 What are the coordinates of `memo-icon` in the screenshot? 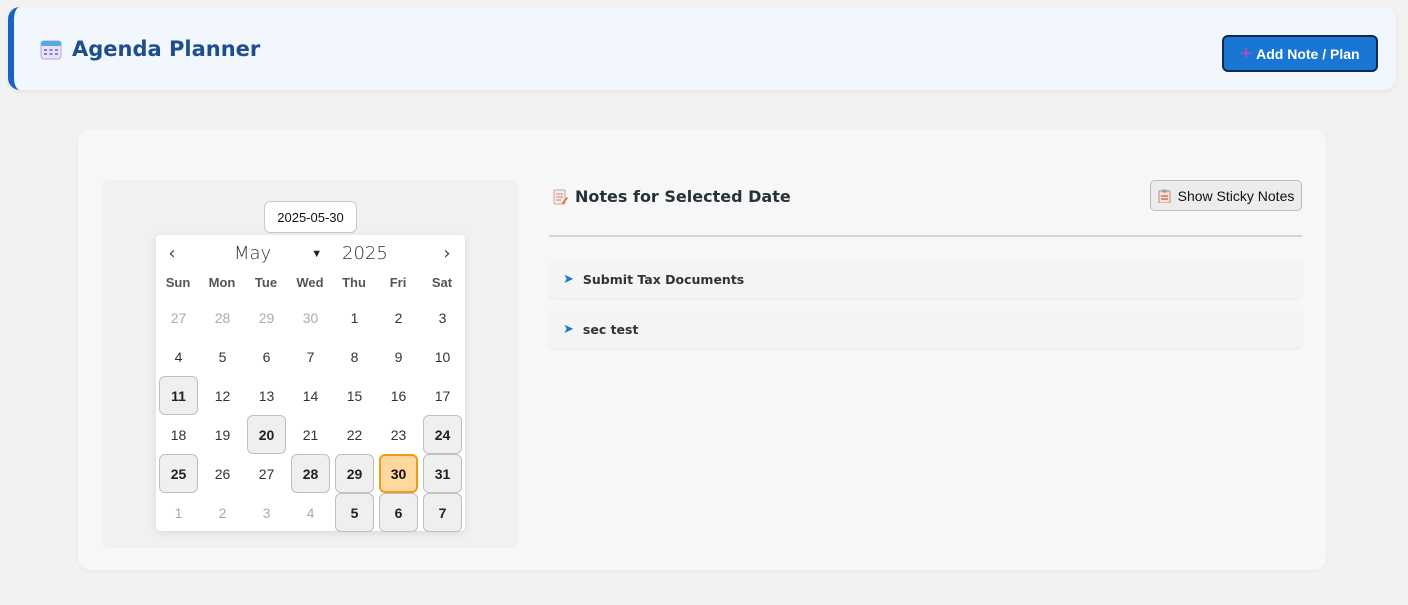 It's located at (560, 196).